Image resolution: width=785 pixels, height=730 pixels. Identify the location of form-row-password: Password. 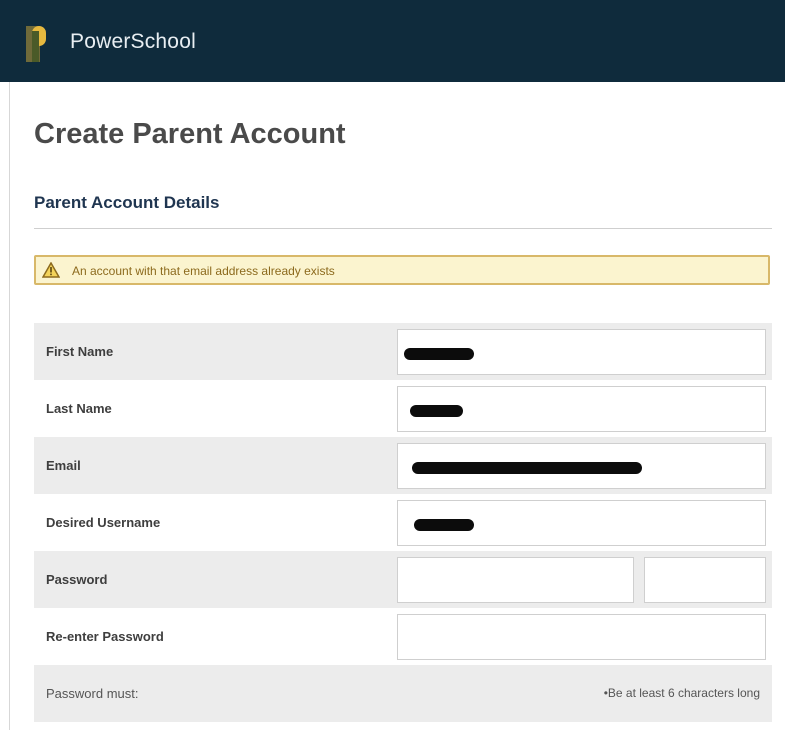
(403, 579).